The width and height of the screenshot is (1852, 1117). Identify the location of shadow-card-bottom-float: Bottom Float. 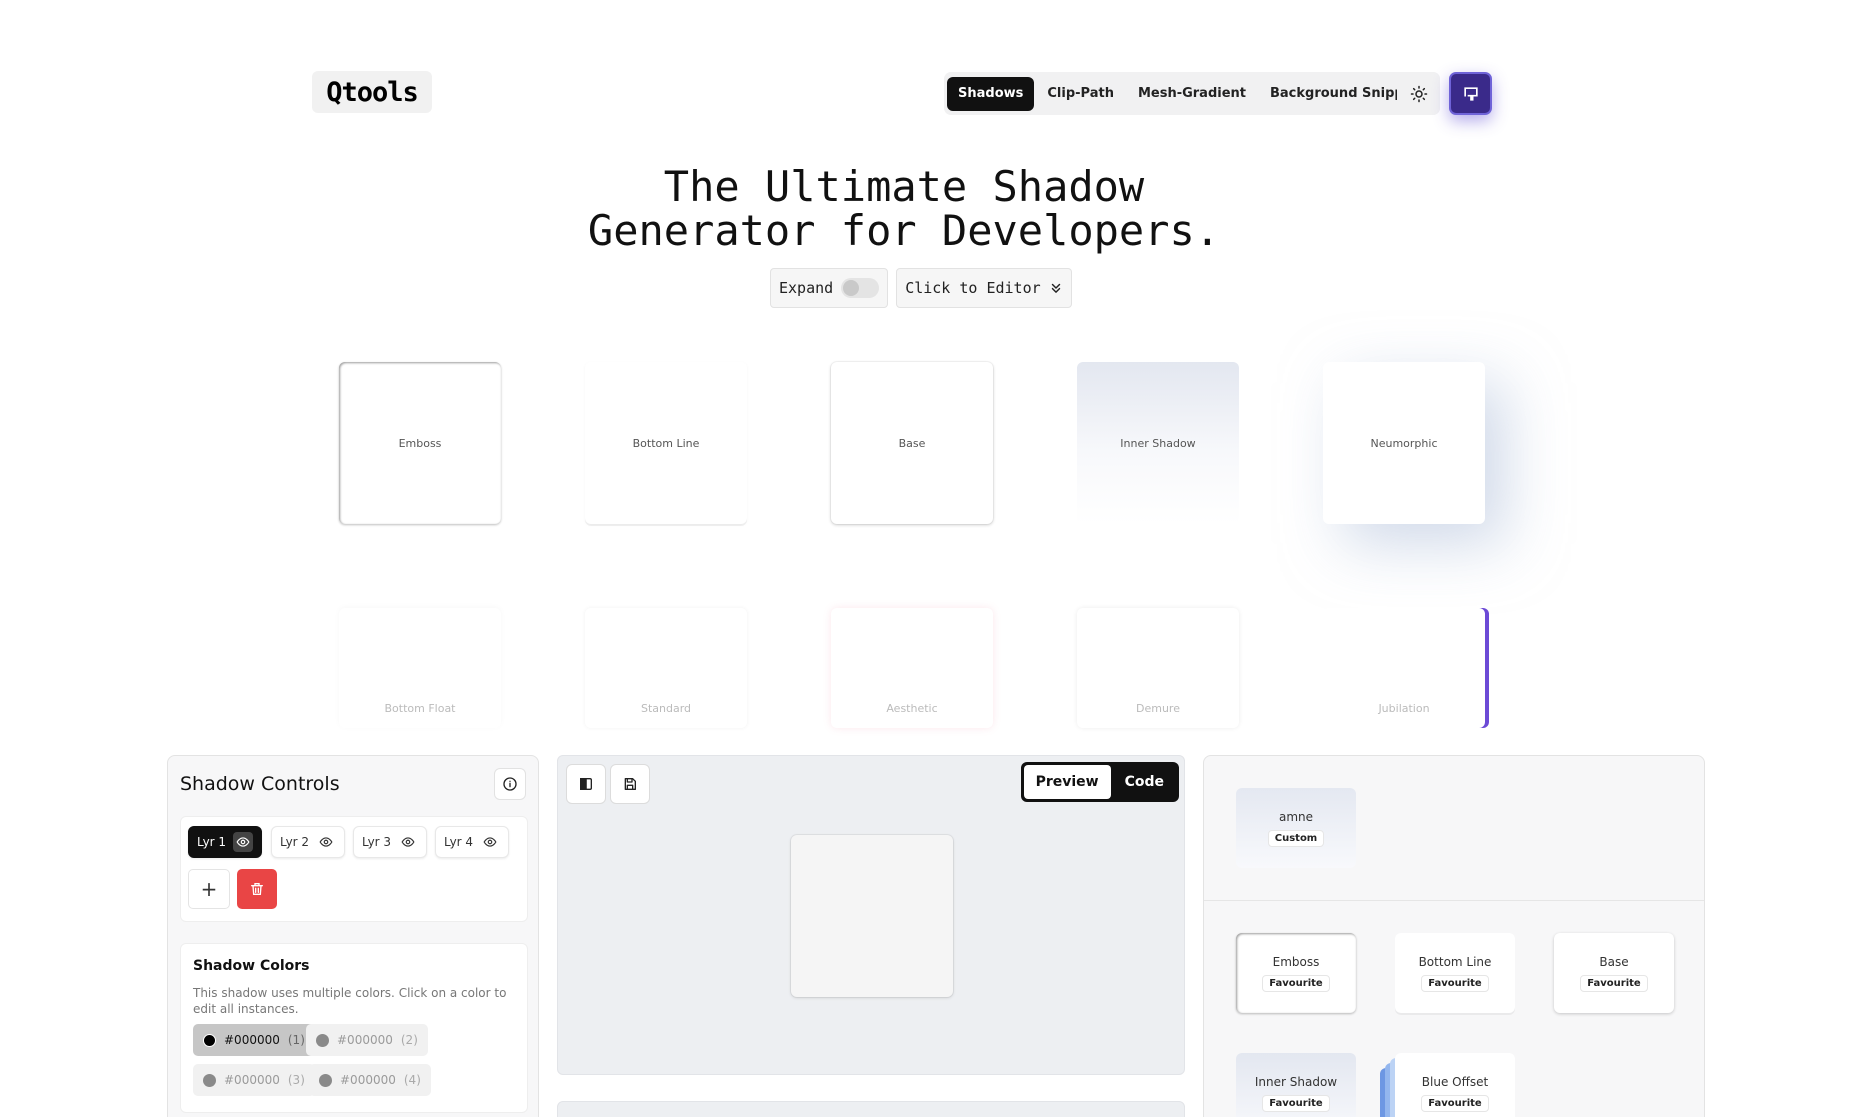
(420, 668).